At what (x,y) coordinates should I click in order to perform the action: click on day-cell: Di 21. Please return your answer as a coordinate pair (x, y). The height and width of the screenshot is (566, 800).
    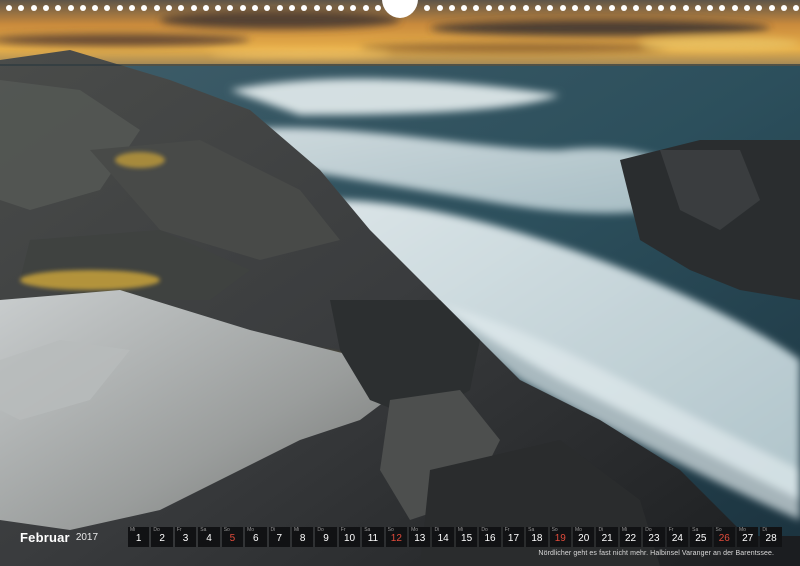
    Looking at the image, I should click on (607, 537).